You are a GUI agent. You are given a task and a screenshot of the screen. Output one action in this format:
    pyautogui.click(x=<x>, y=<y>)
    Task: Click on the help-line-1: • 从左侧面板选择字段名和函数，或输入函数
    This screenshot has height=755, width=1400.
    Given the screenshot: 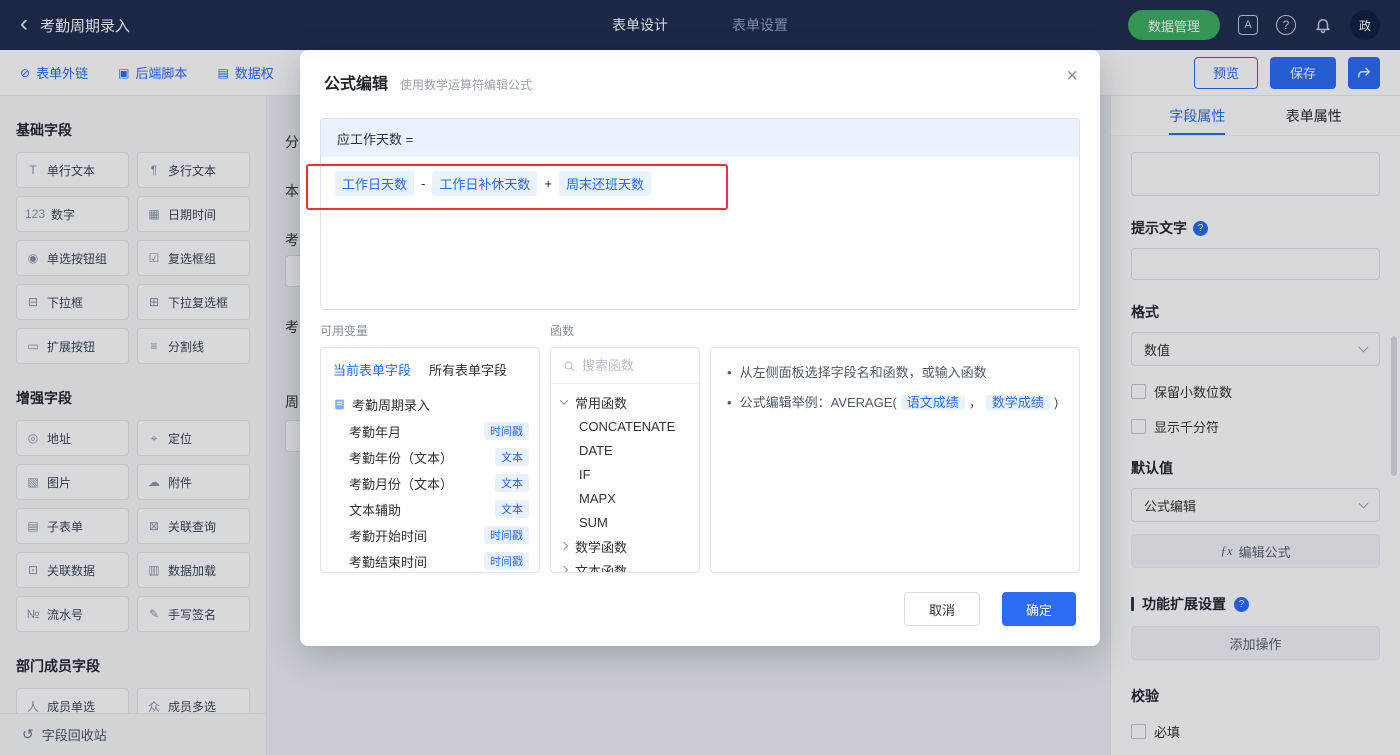 What is the action you would take?
    pyautogui.click(x=895, y=373)
    